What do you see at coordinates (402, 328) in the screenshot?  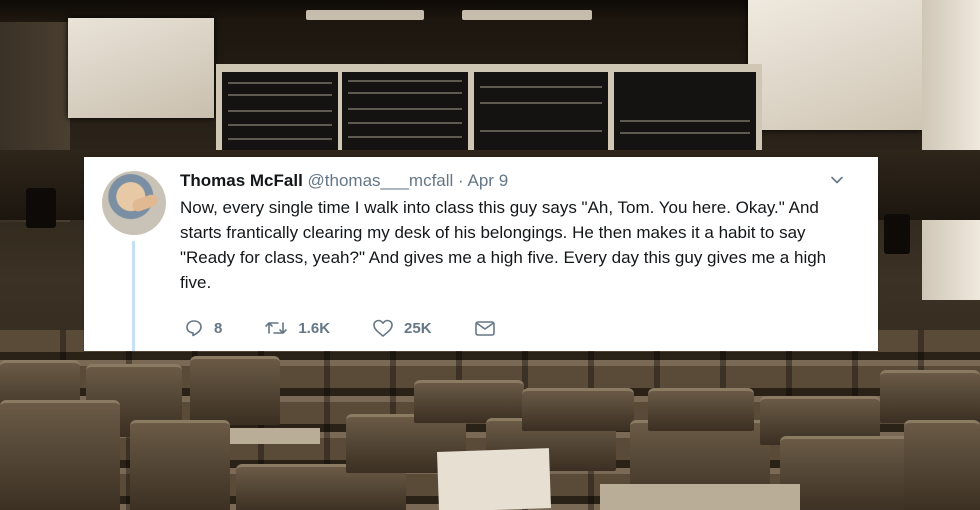 I see `like-button: 25K` at bounding box center [402, 328].